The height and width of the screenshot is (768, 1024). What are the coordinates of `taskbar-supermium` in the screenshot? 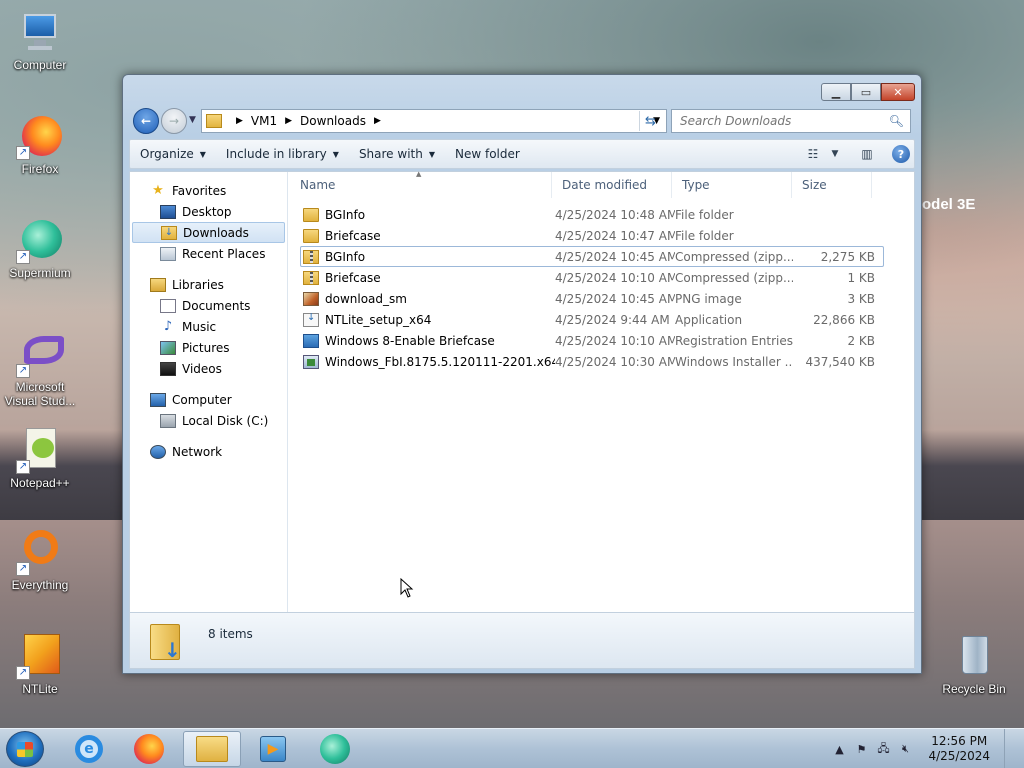 It's located at (335, 749).